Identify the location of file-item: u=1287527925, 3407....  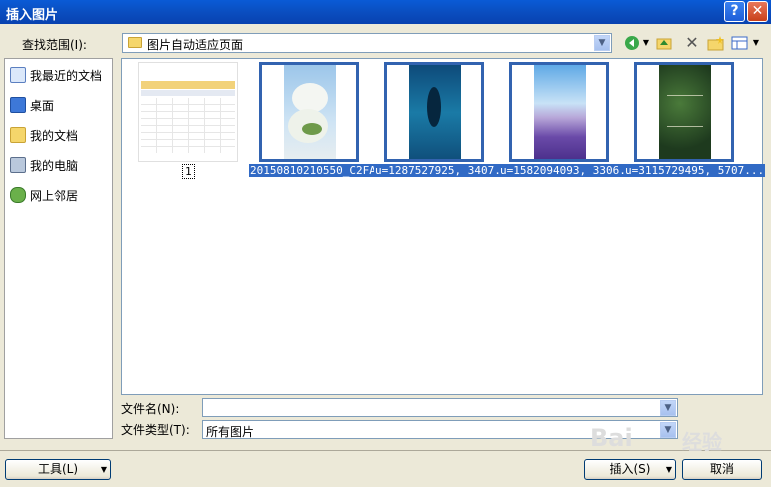
(445, 122).